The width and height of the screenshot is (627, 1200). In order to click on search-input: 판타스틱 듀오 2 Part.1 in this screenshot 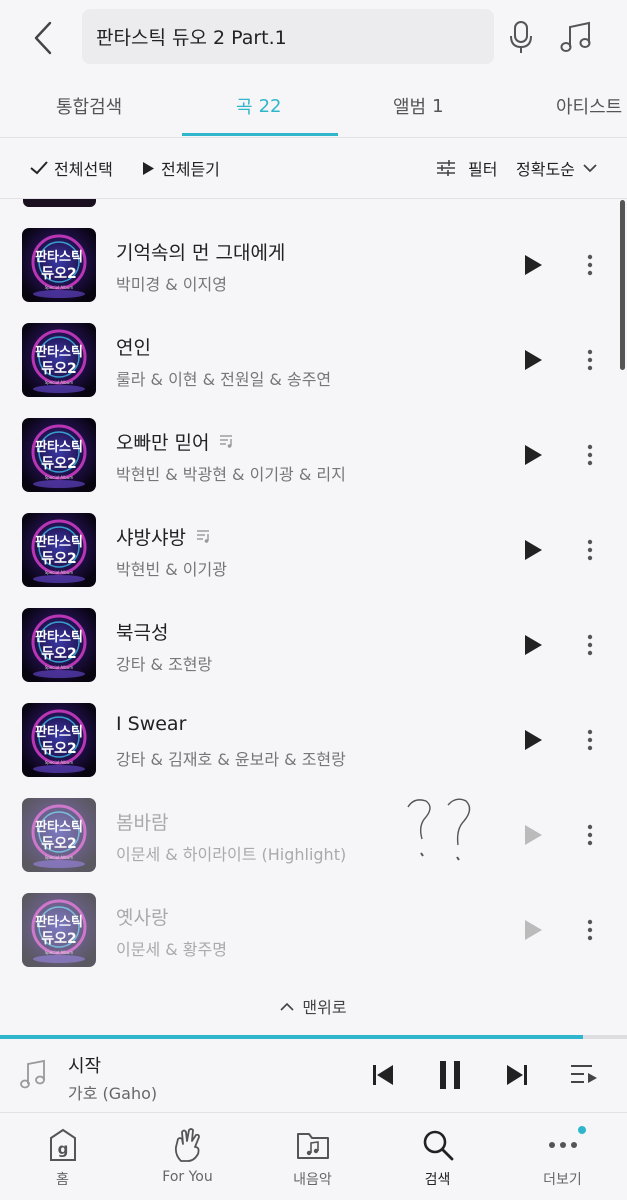, I will do `click(288, 36)`.